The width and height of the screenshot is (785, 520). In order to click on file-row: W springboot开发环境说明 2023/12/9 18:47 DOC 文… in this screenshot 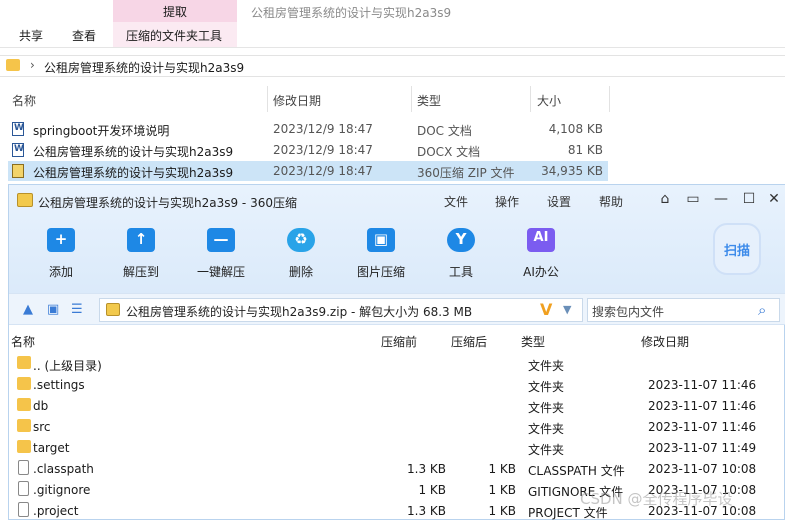, I will do `click(308, 129)`.